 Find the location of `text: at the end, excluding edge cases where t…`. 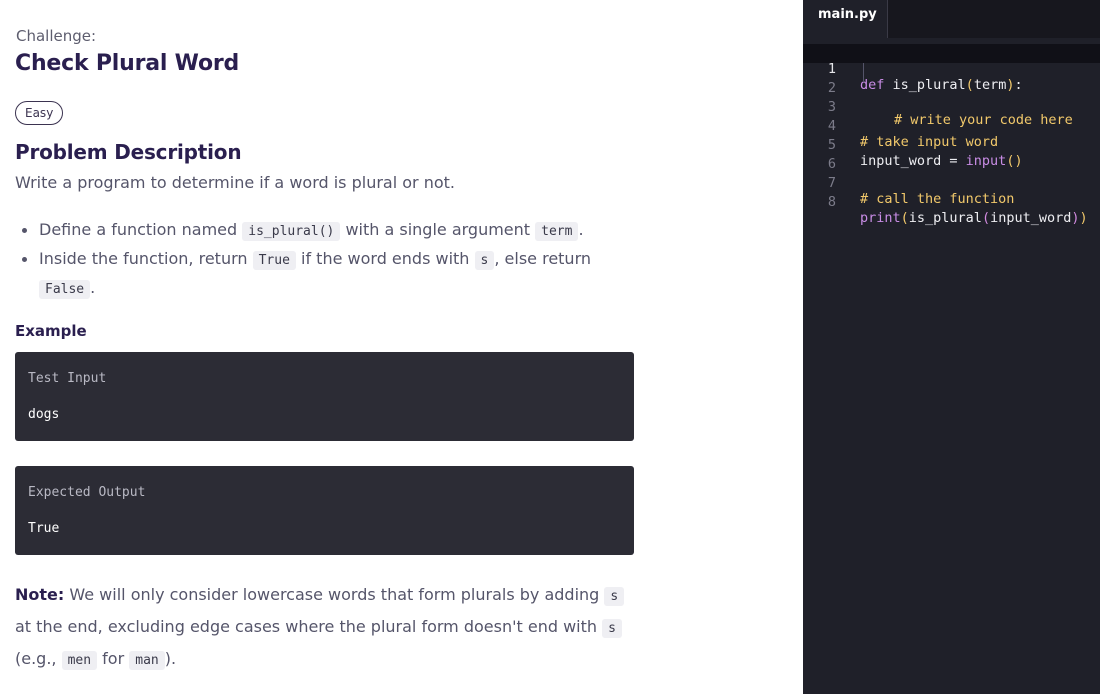

text: at the end, excluding edge cases where t… is located at coordinates (309, 626).